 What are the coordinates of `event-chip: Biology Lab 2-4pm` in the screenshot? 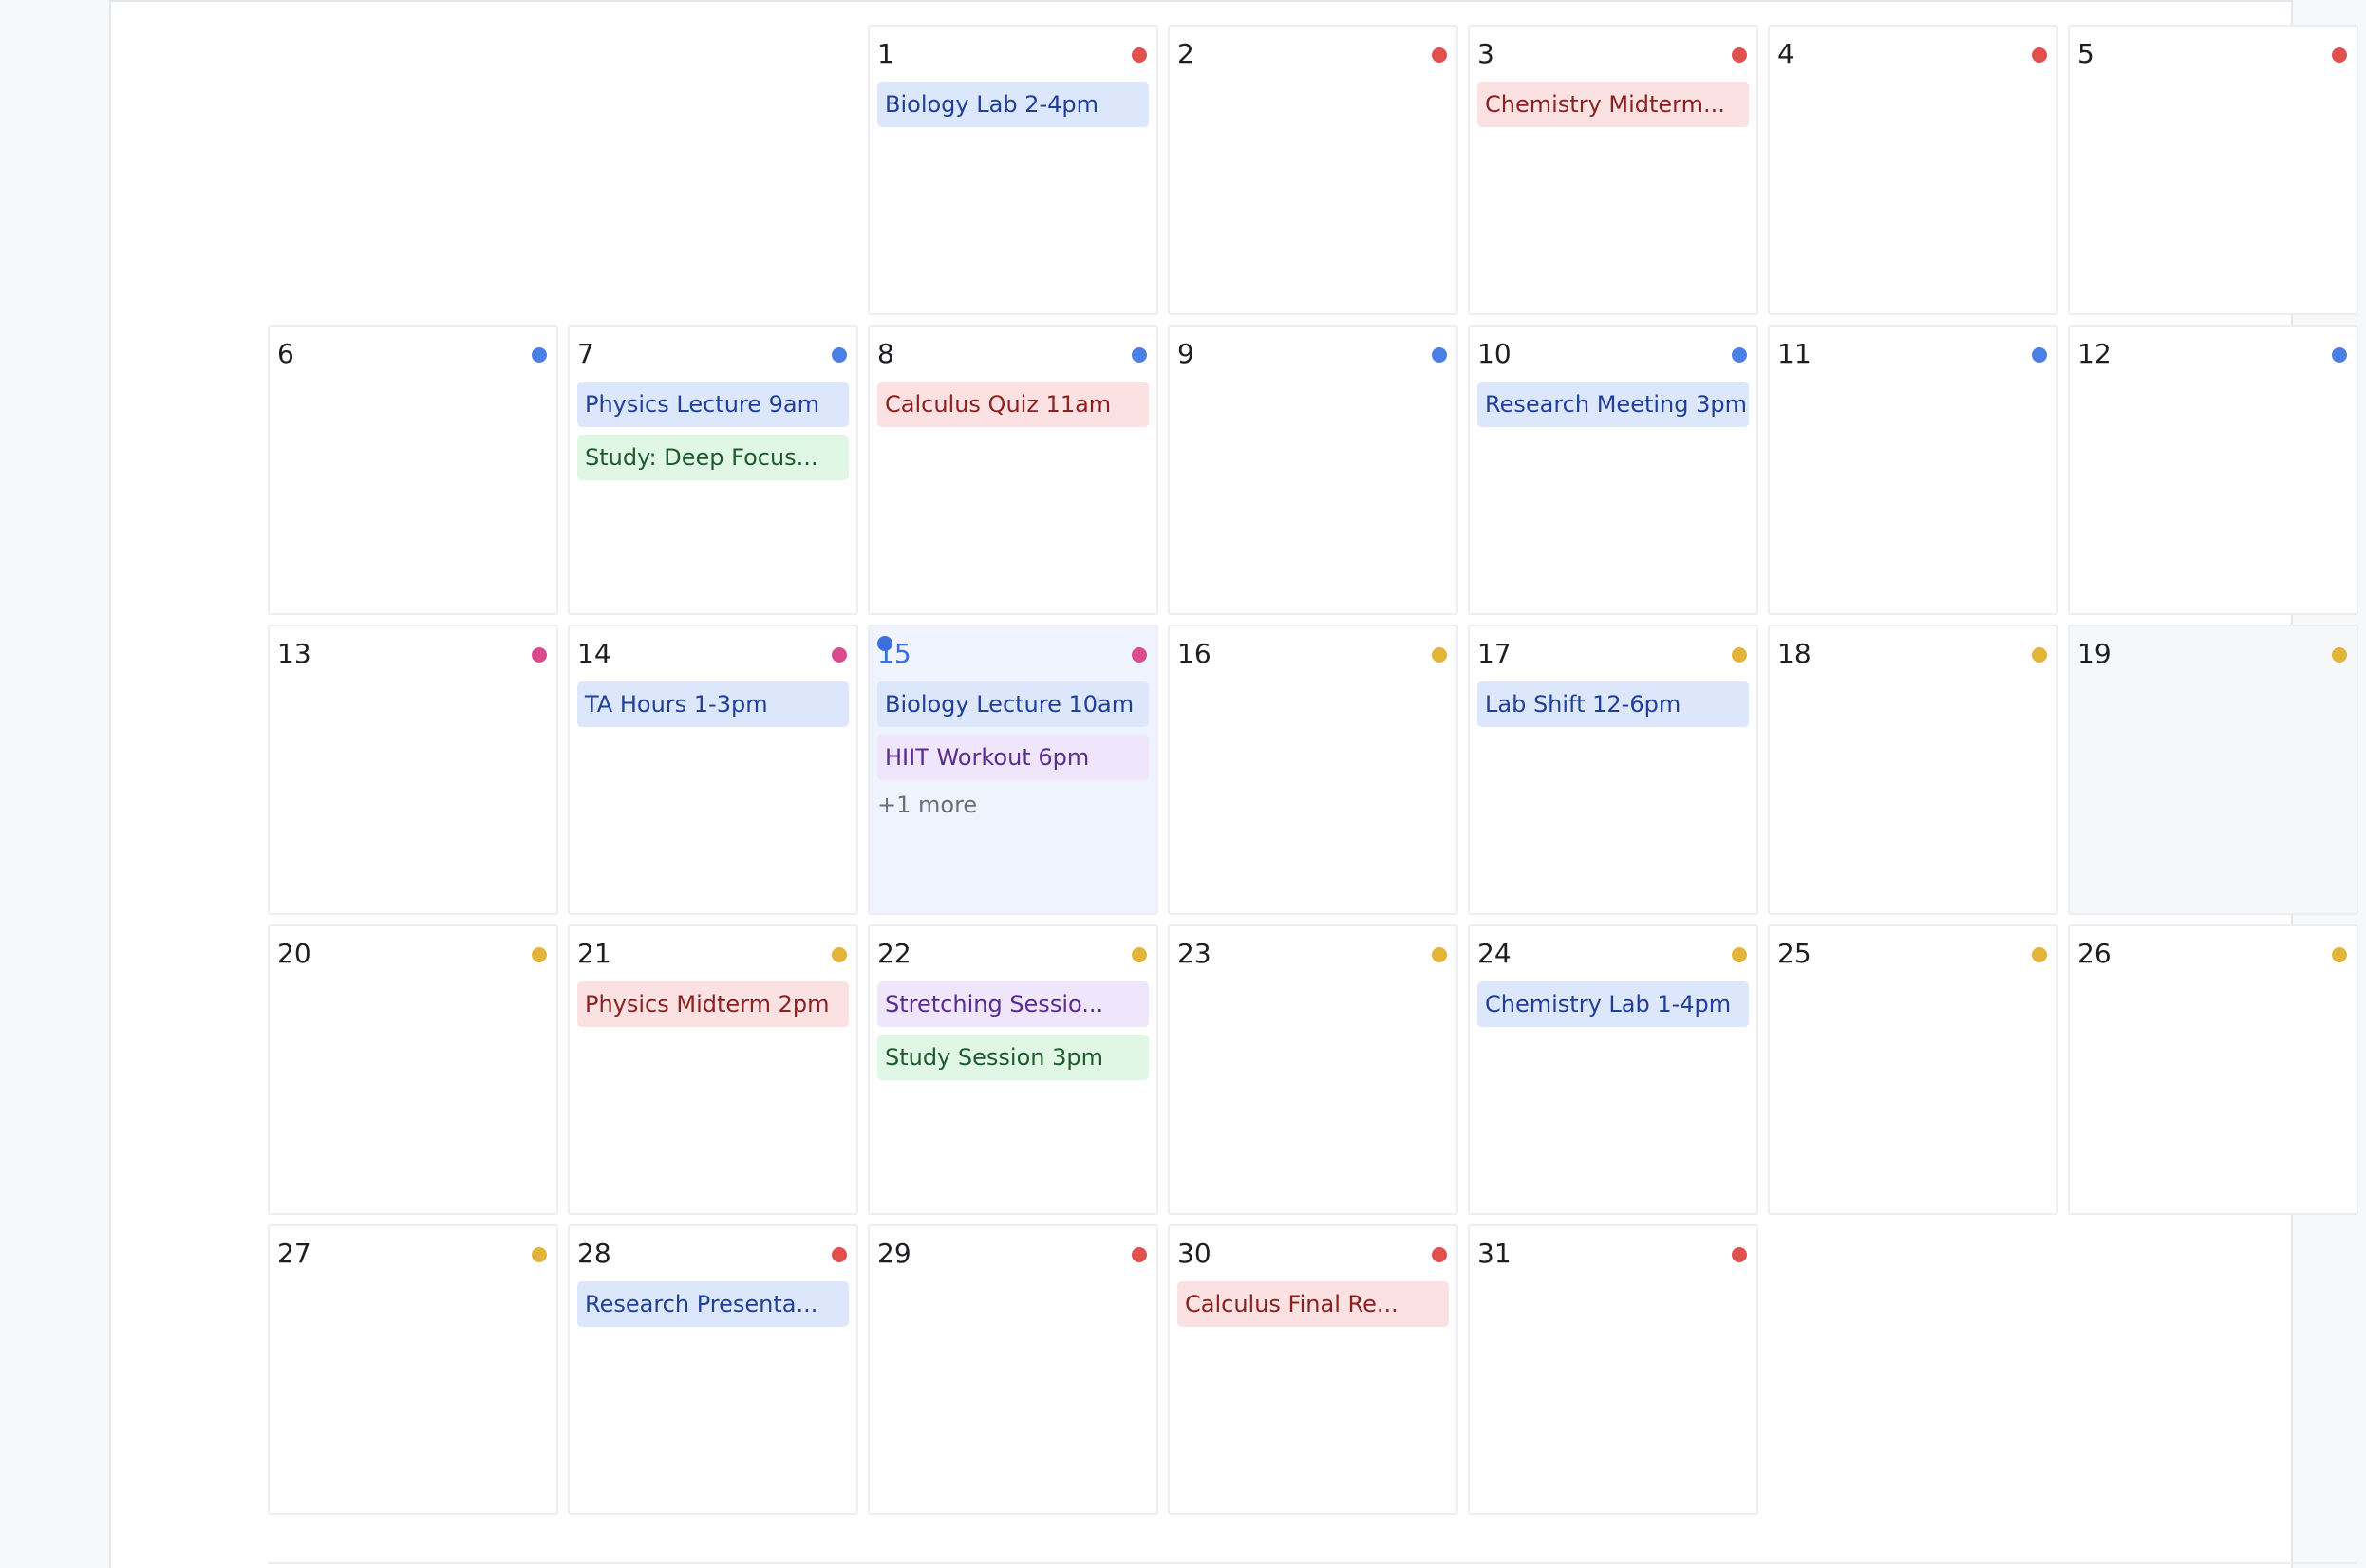 It's located at (1013, 105).